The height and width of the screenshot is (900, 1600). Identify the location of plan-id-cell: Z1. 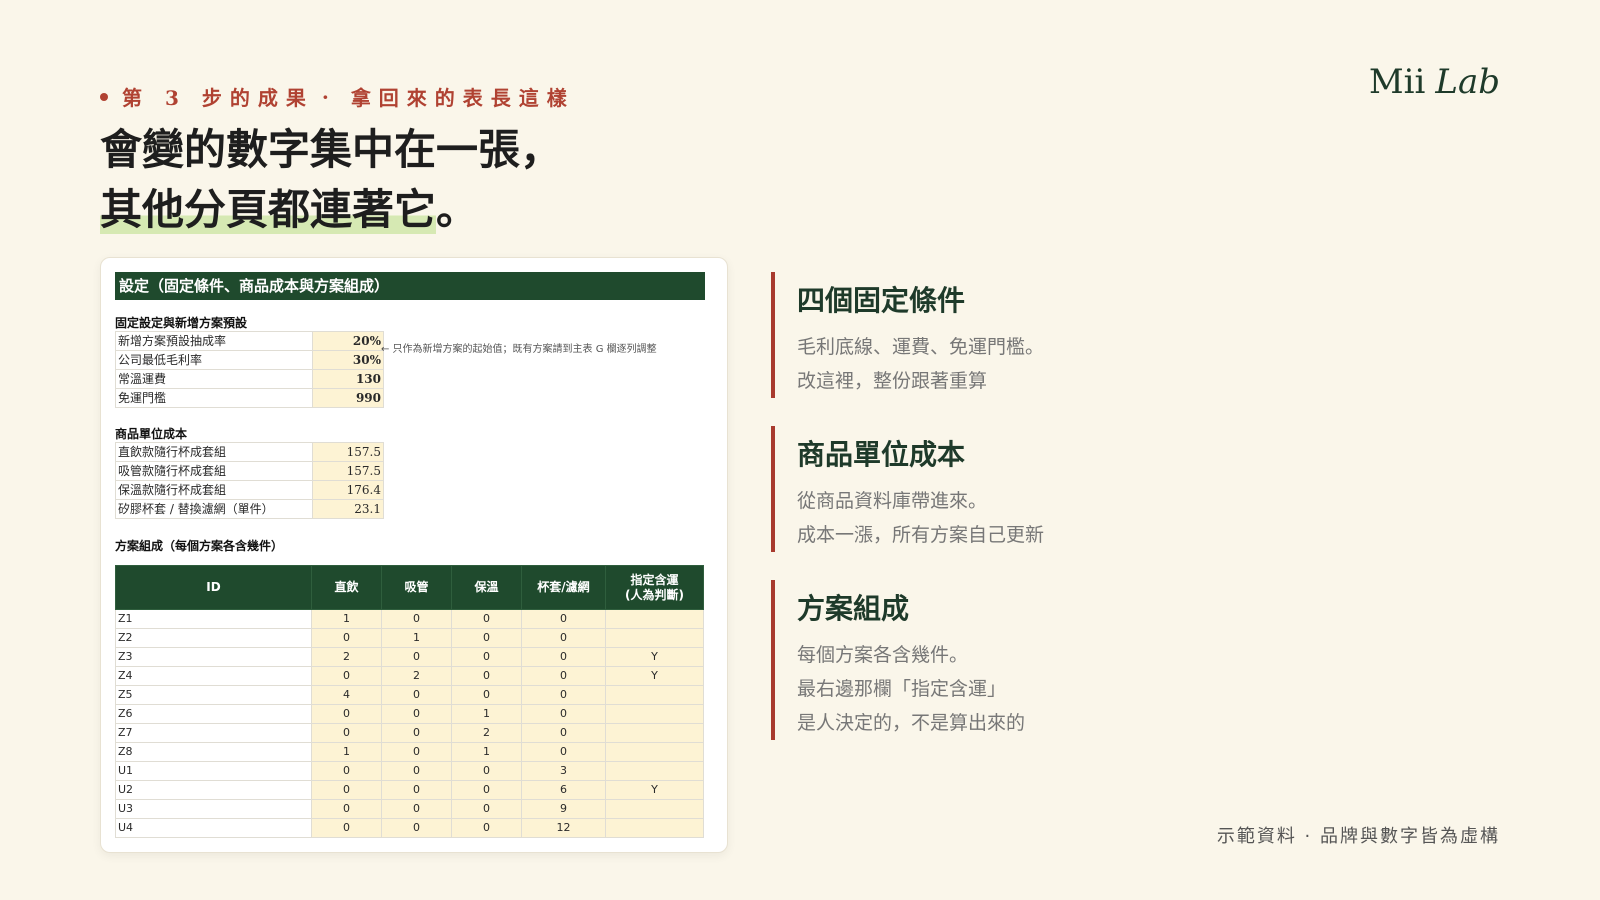
(213, 619).